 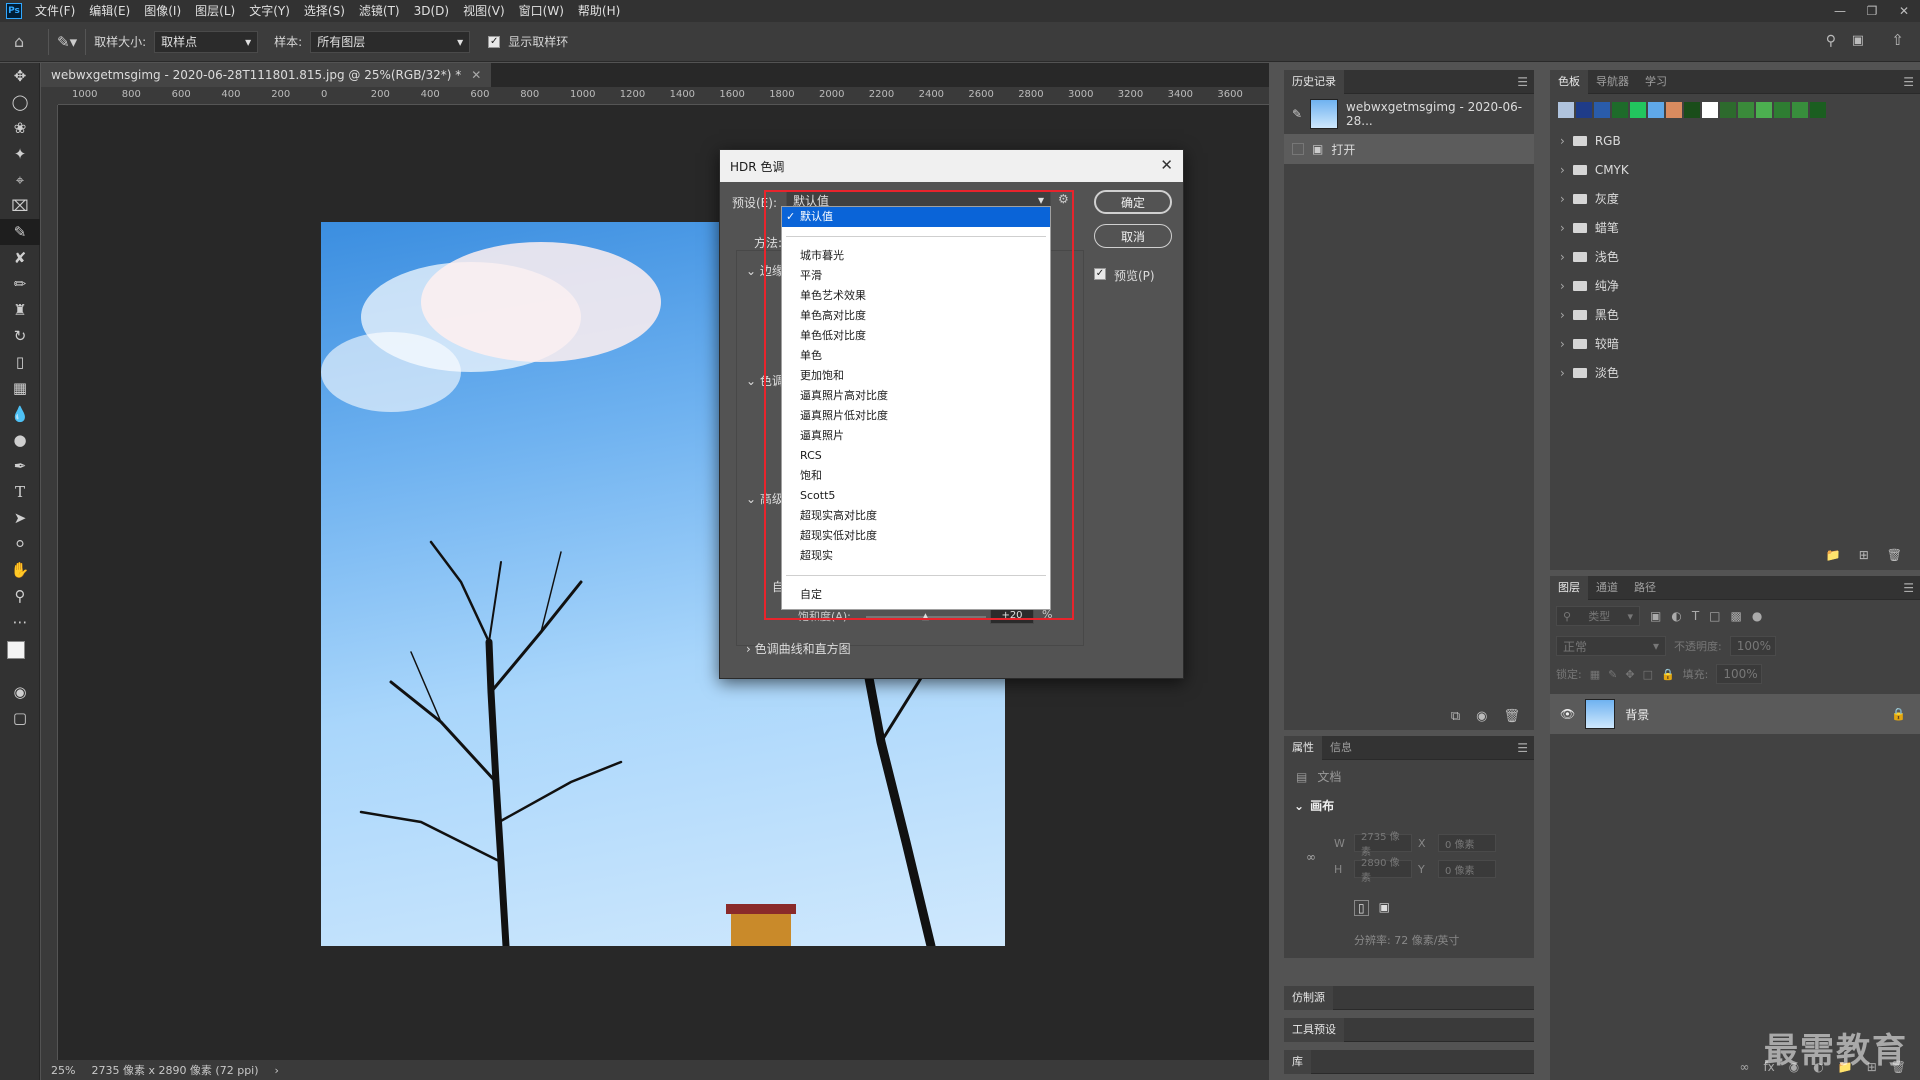 What do you see at coordinates (20, 440) in the screenshot?
I see `dodge-tool-icon: ●` at bounding box center [20, 440].